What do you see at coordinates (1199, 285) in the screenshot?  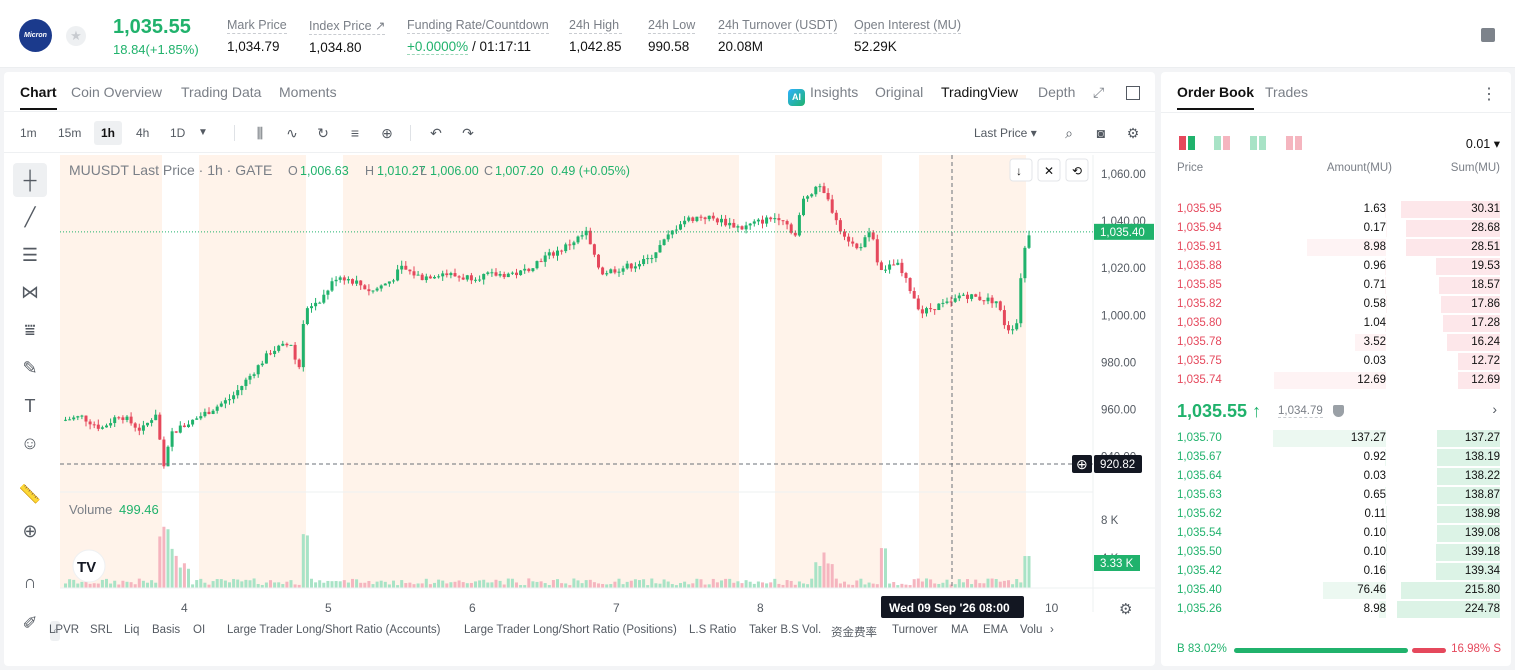 I see `row-price: 1,035.85` at bounding box center [1199, 285].